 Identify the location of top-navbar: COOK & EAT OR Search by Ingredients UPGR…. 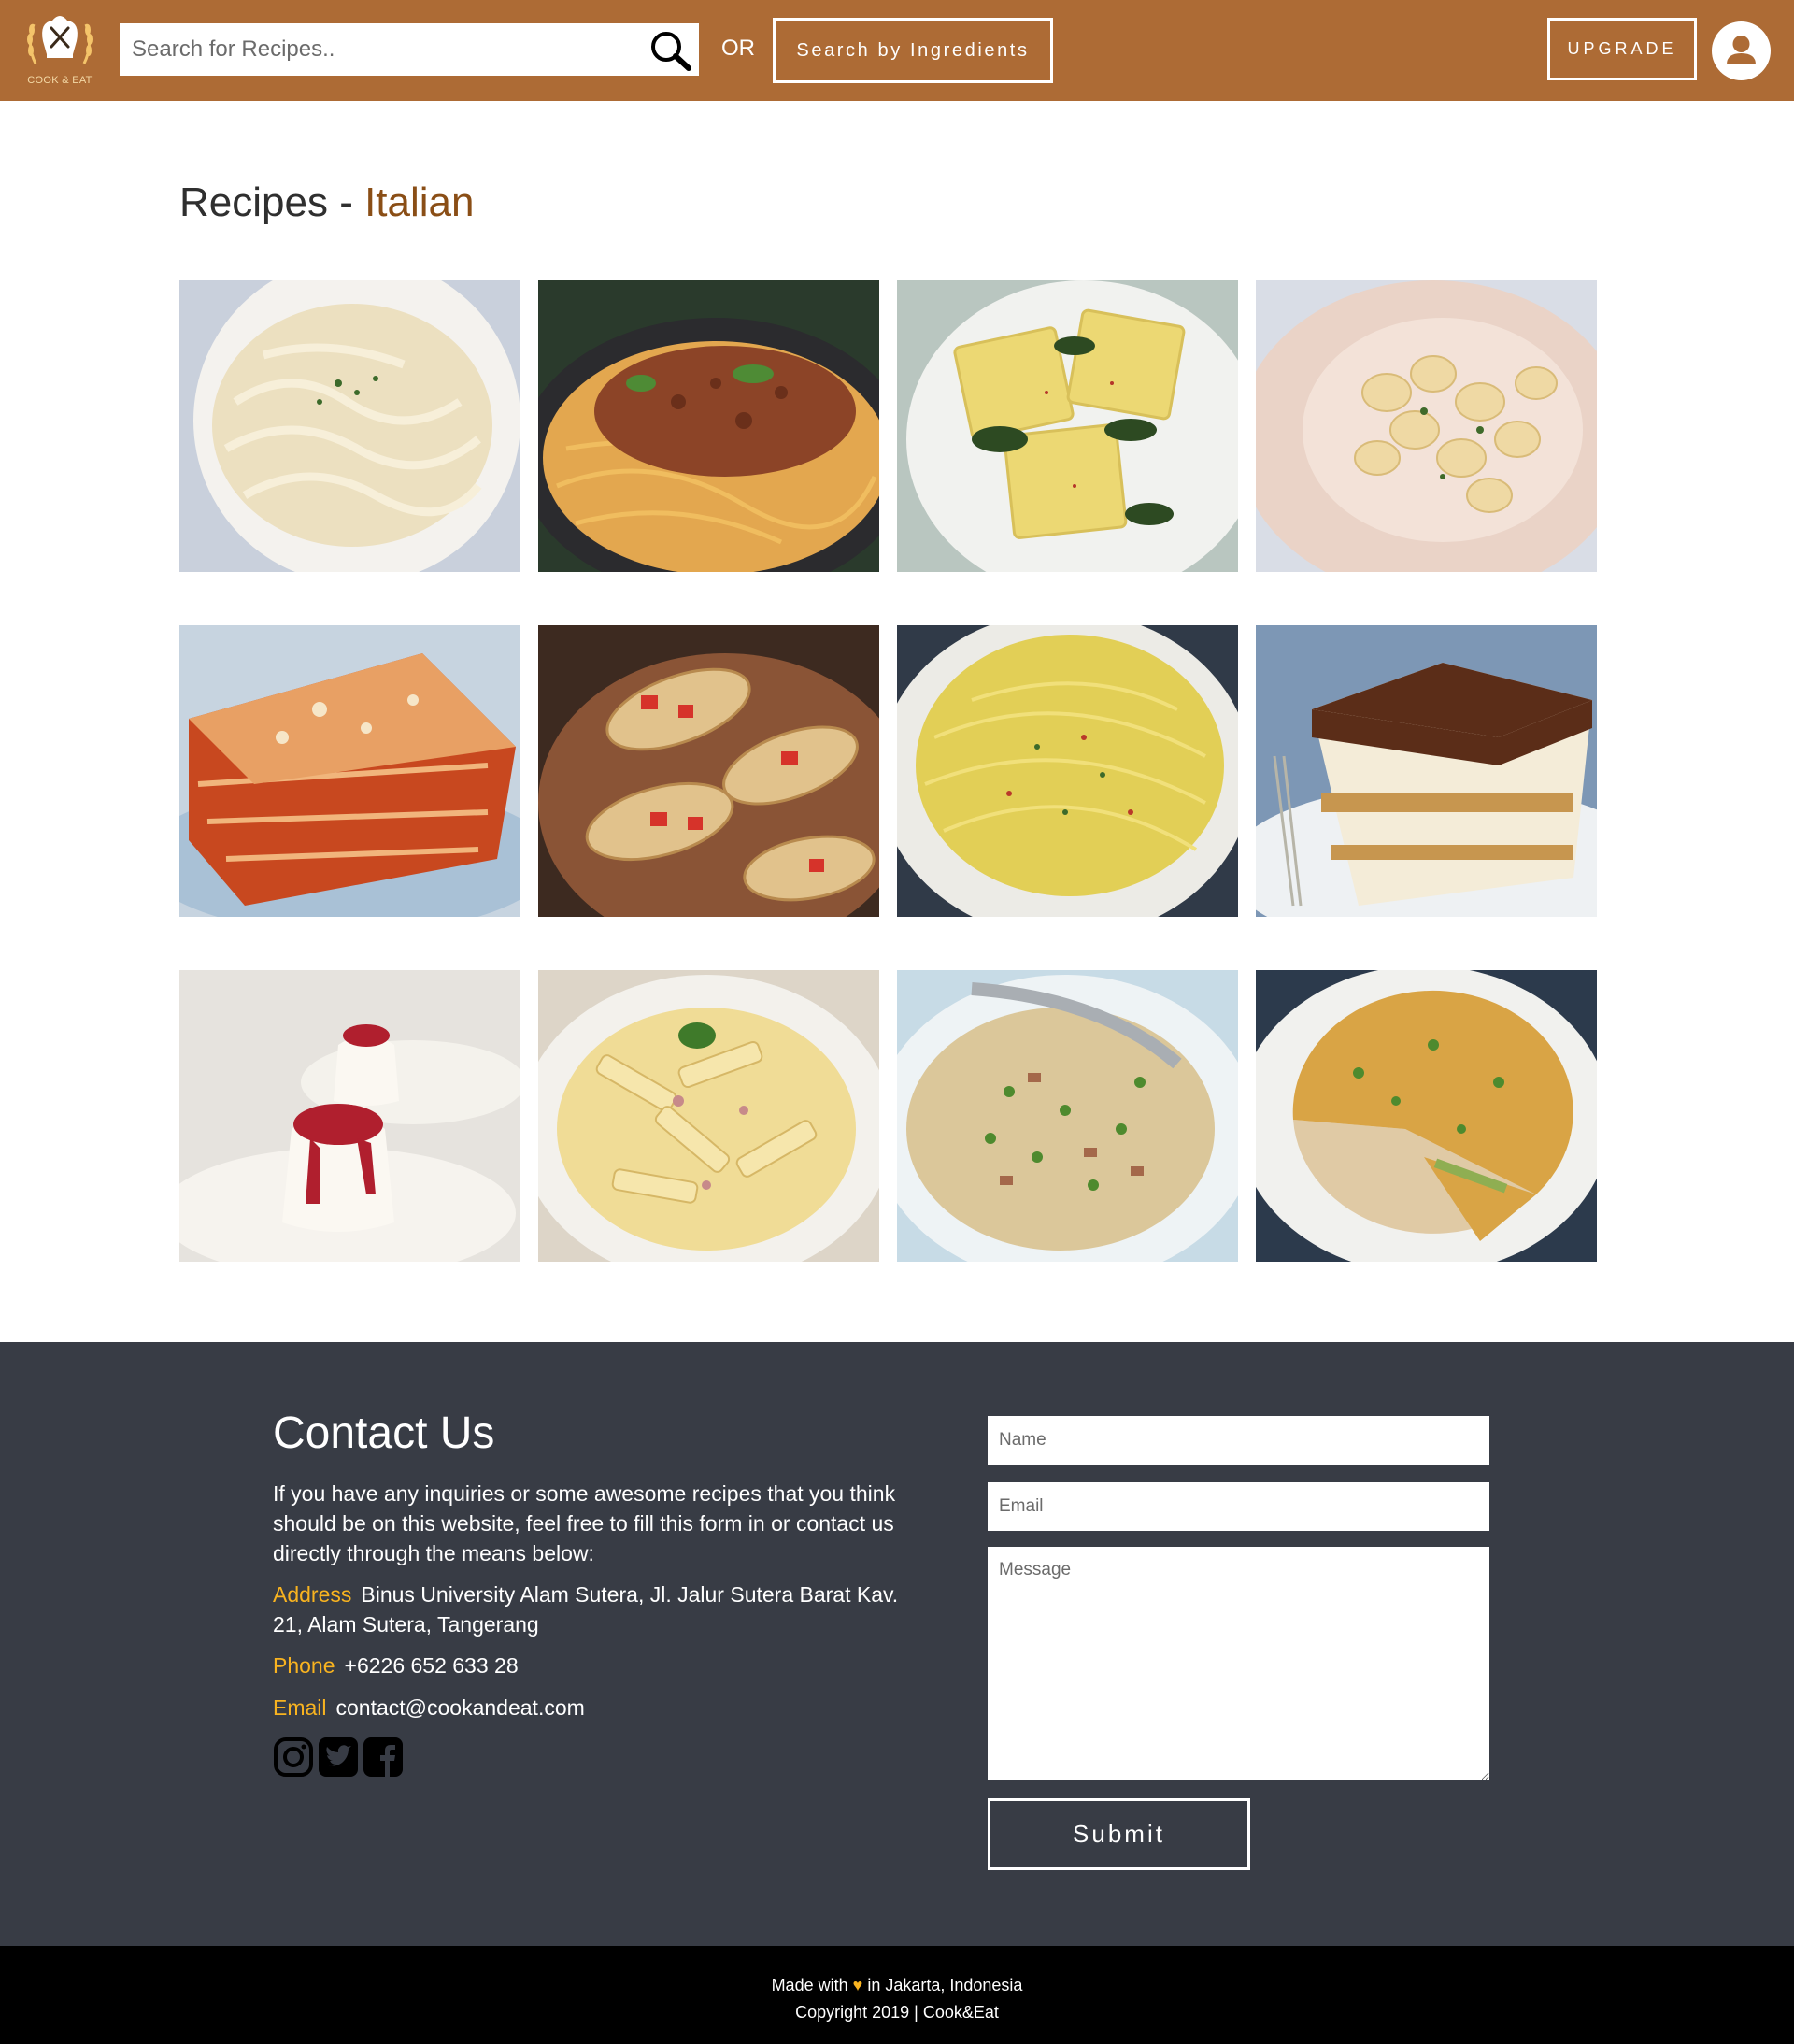
(897, 50).